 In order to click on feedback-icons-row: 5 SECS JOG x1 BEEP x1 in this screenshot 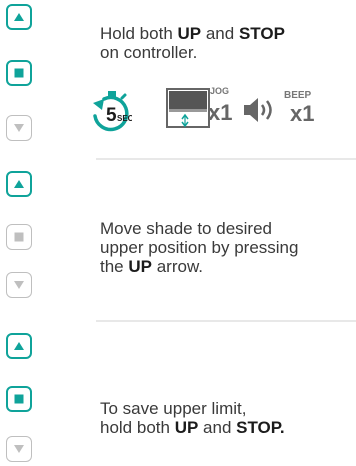, I will do `click(221, 109)`.